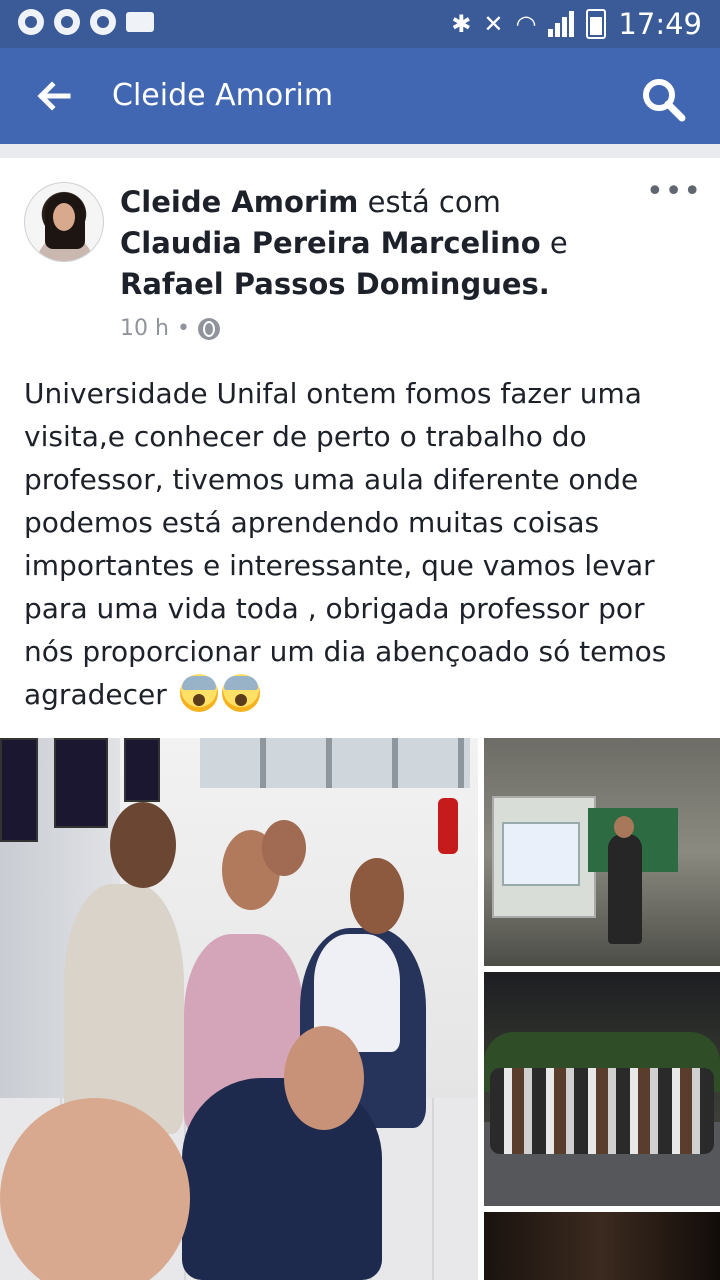 Image resolution: width=720 pixels, height=1280 pixels. Describe the element at coordinates (329, 284) in the screenshot. I see `tagged-user-2: Rafael Passos Domingues` at that location.